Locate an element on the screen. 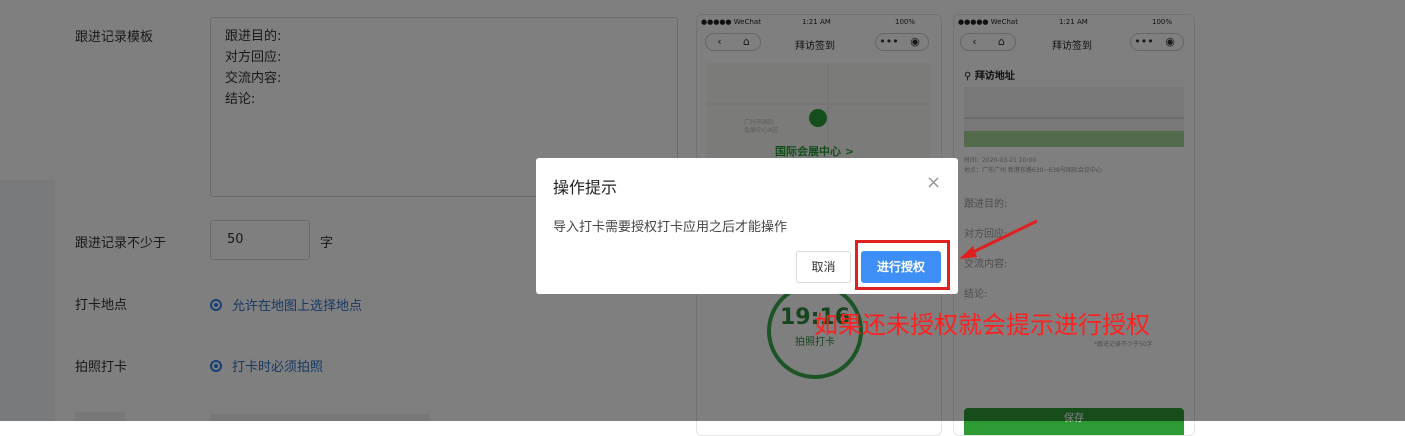 The height and width of the screenshot is (436, 1405). close-icon: × is located at coordinates (933, 182).